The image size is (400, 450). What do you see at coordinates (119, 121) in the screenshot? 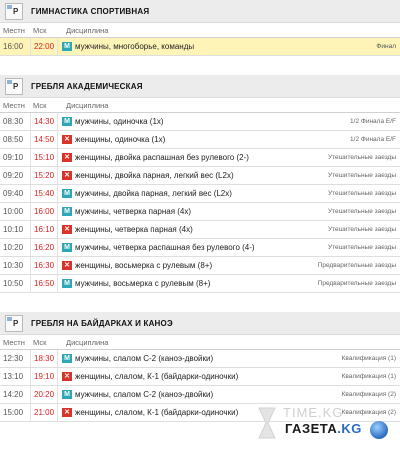
I see `discipline-link: мужчины, одиночка (1х)` at bounding box center [119, 121].